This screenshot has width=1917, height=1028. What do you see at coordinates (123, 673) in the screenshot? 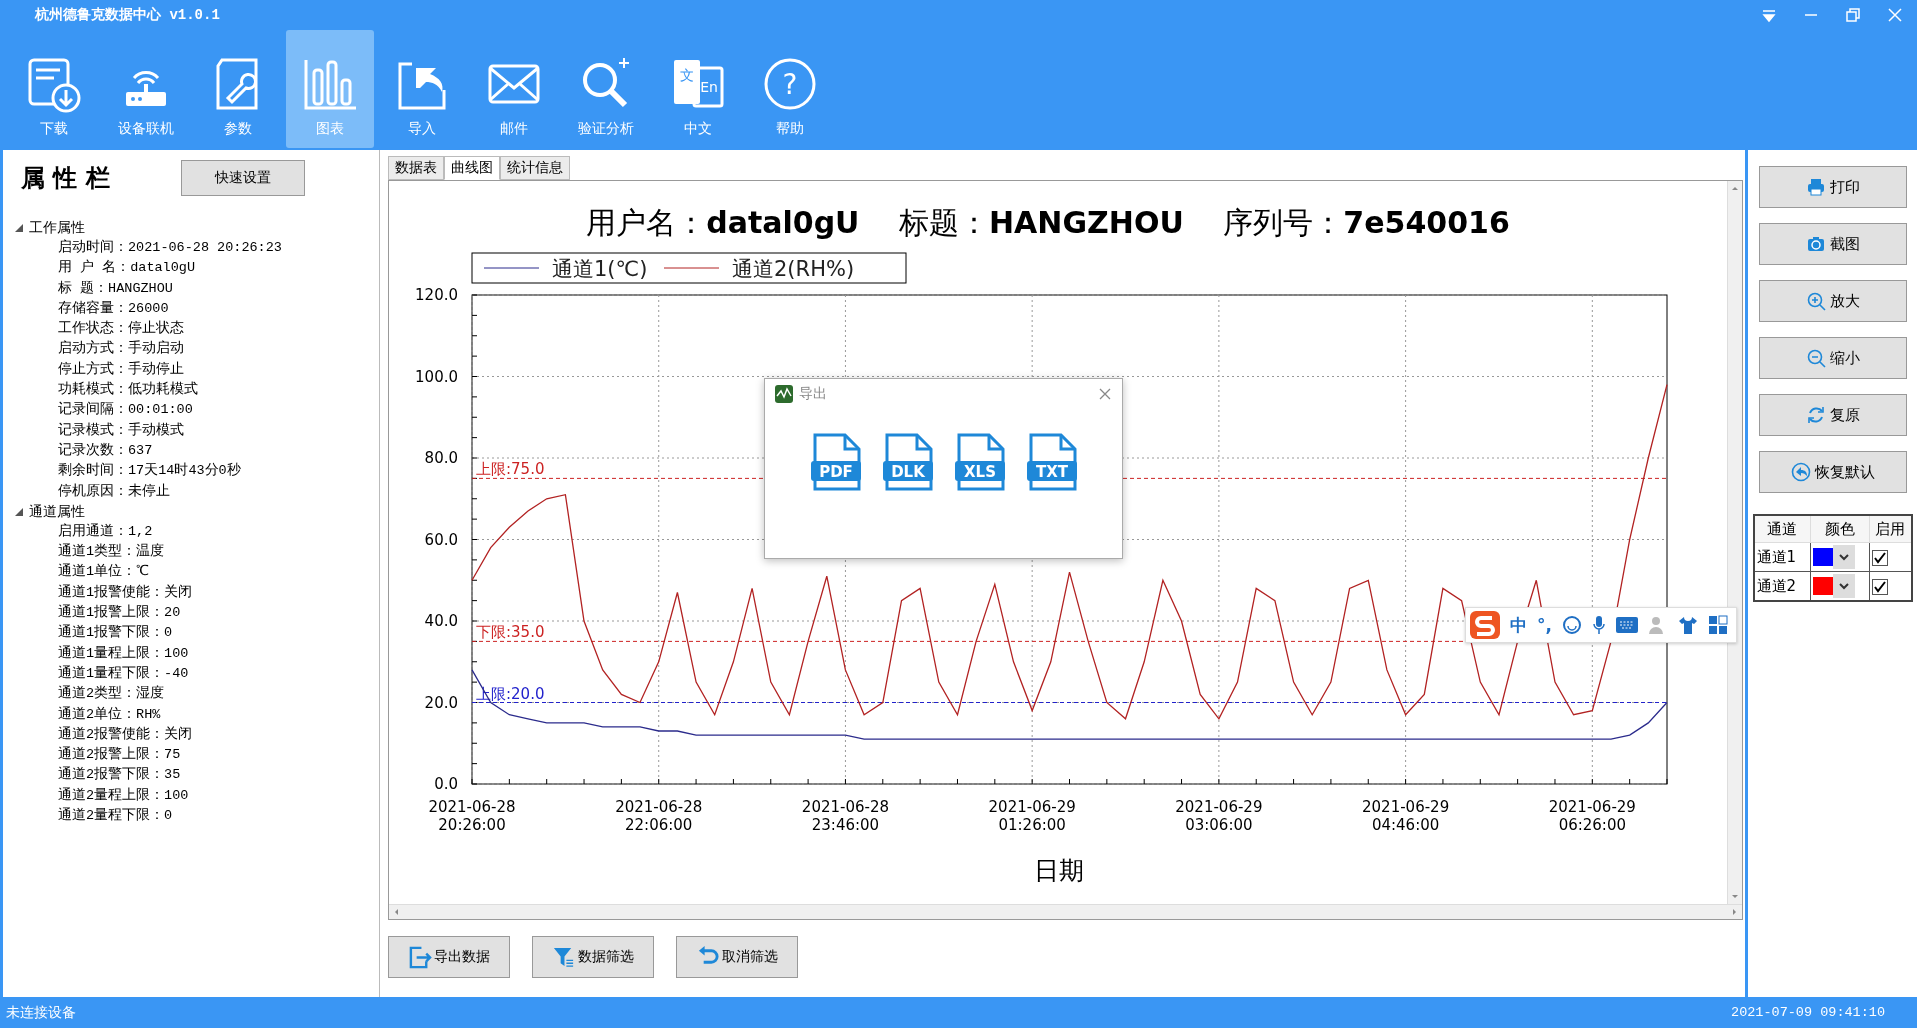
I see `property-item: 通道1量程下限：-40` at bounding box center [123, 673].